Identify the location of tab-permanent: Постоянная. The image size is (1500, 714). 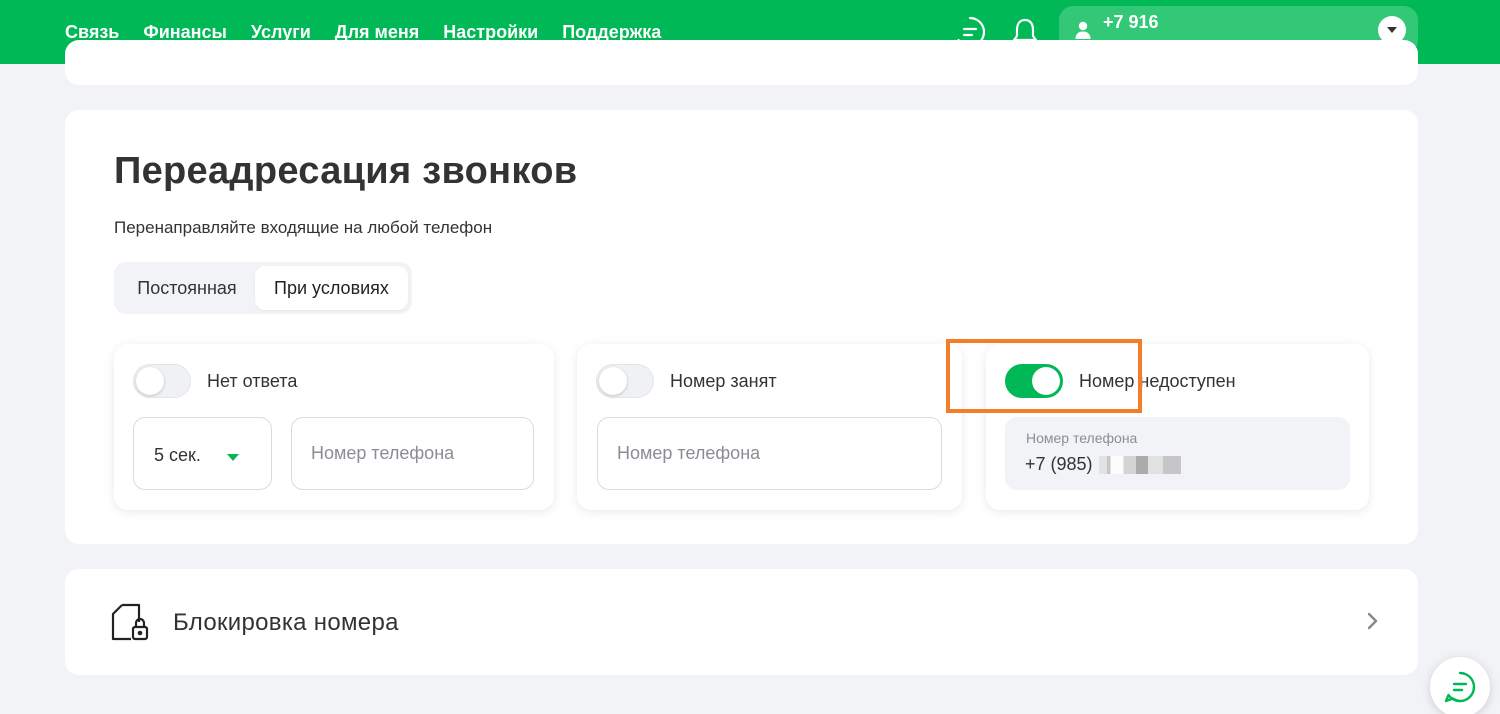
(187, 288).